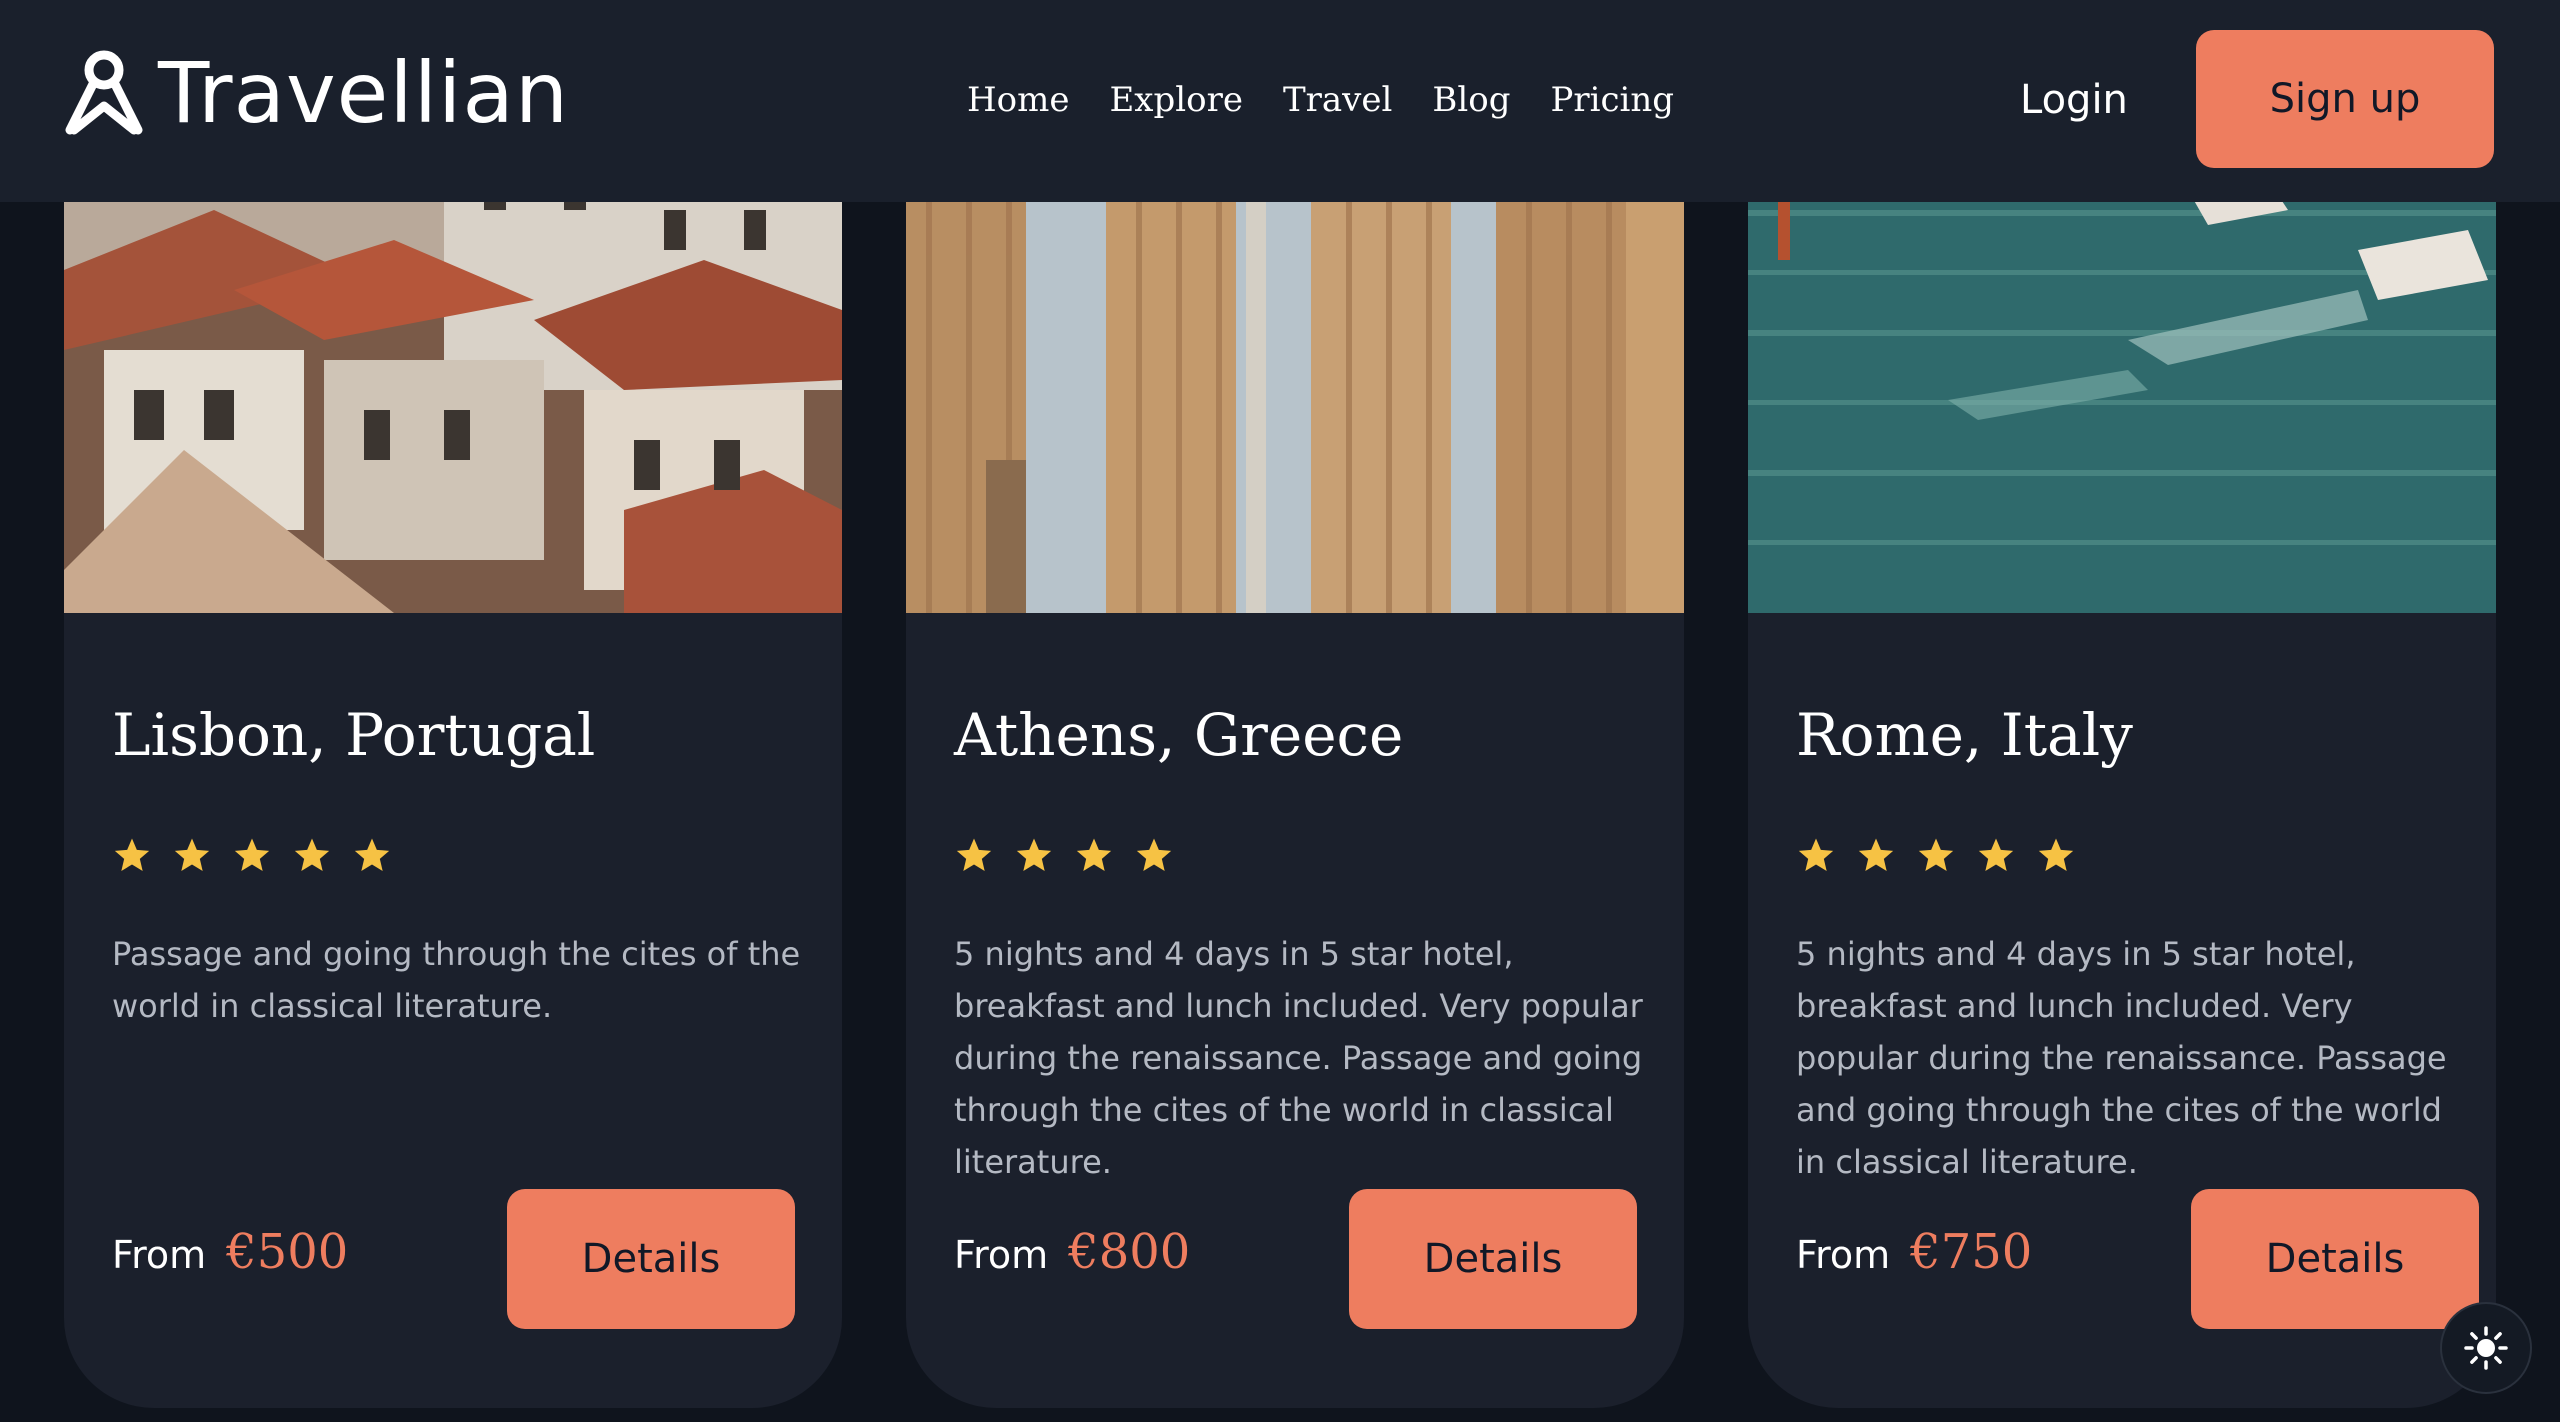 This screenshot has width=2560, height=1422. I want to click on nav-travel: Travel, so click(1337, 100).